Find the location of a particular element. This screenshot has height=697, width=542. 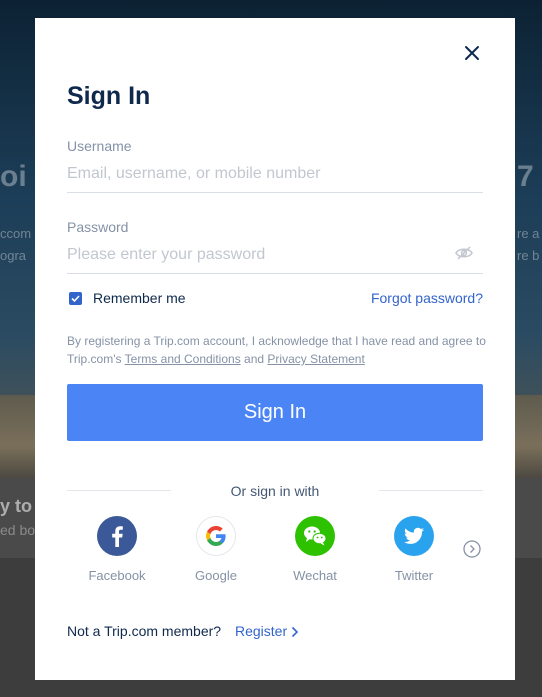

google-login: Google is located at coordinates (216, 549).